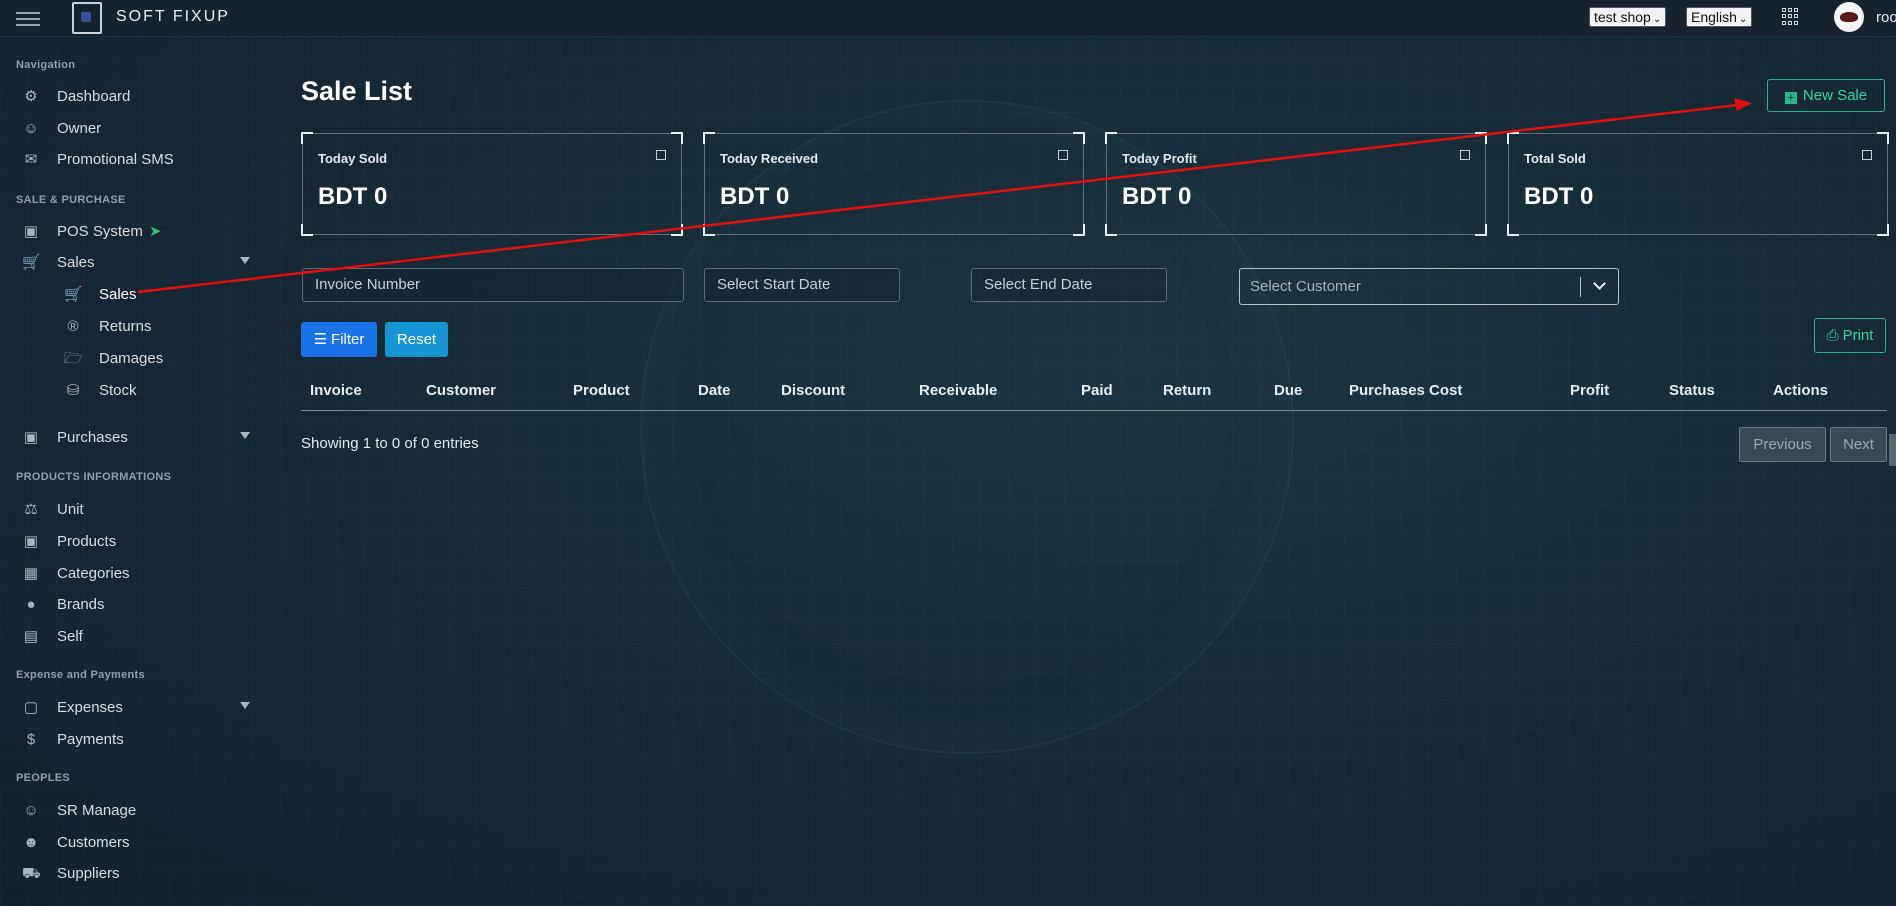  Describe the element at coordinates (357, 91) in the screenshot. I see `page-title: Sale List` at that location.